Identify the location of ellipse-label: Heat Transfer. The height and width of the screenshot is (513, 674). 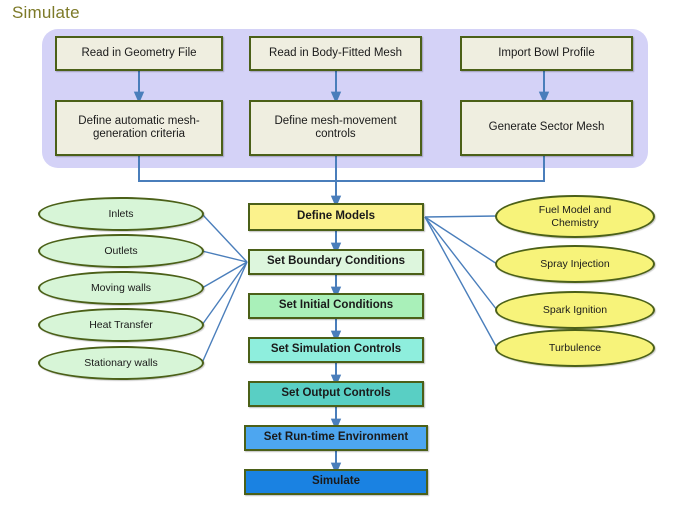
(121, 324).